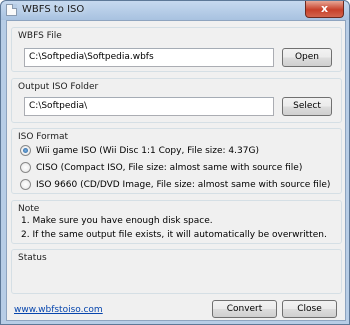 This screenshot has width=350, height=325. I want to click on window-close-button: x, so click(324, 9).